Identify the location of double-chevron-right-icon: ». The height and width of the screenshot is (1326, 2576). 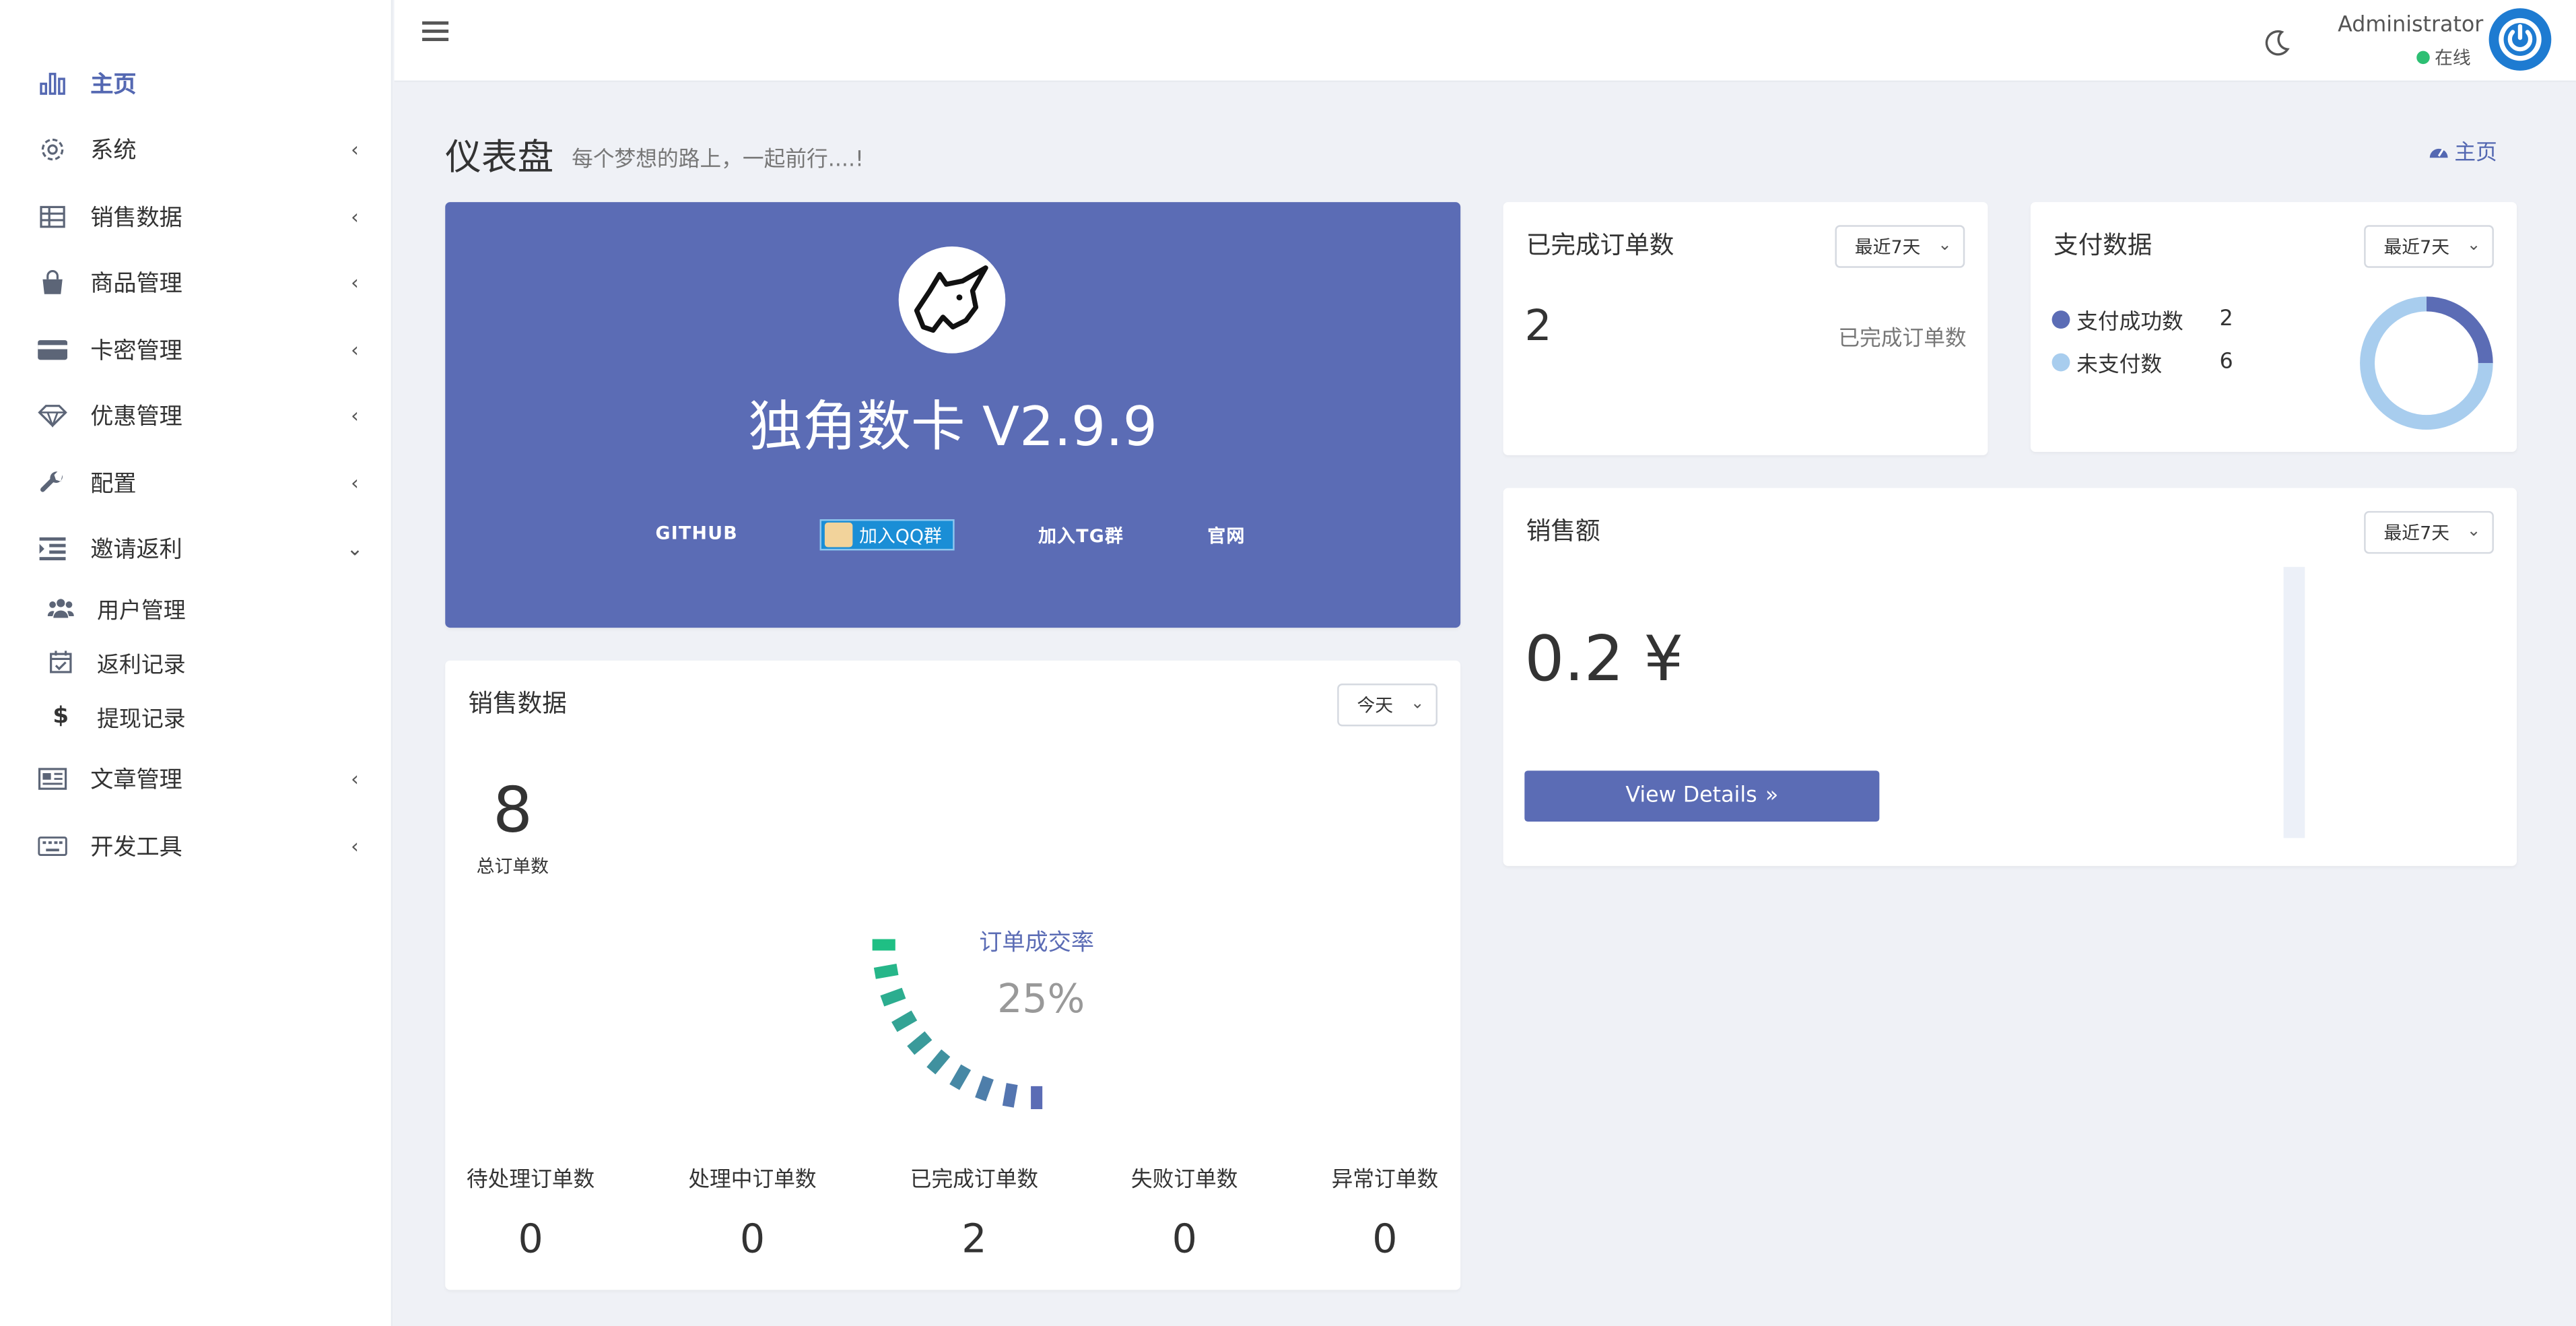
(1772, 796).